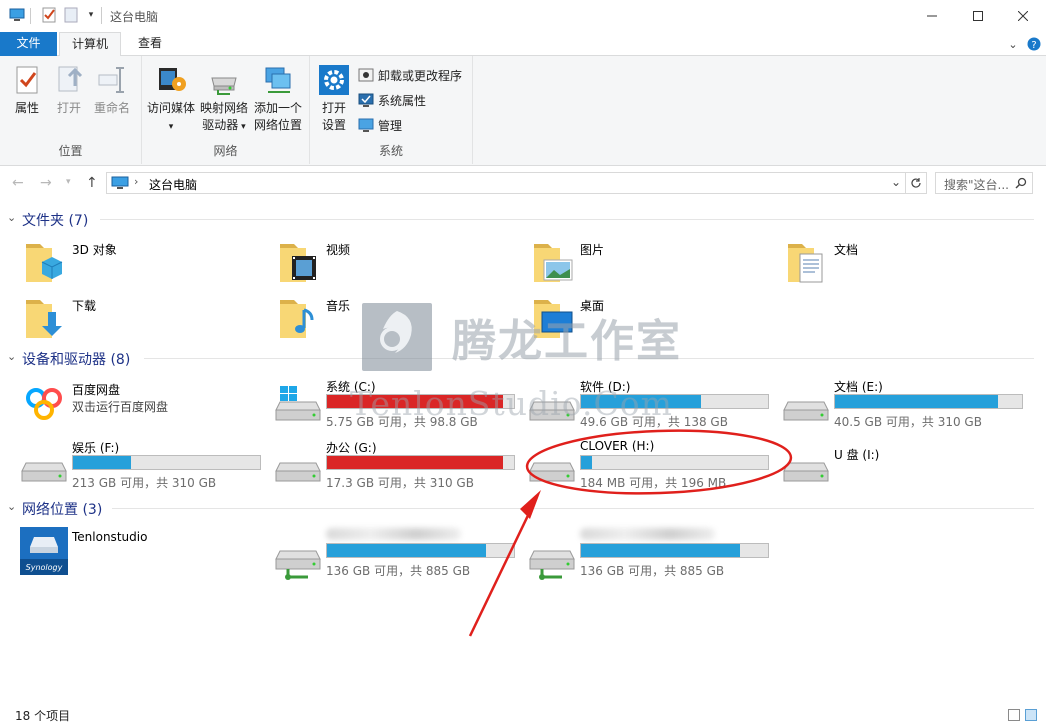  Describe the element at coordinates (908, 422) in the screenshot. I see `drive-info: 40.5 GB 可用，共 310 GB` at that location.